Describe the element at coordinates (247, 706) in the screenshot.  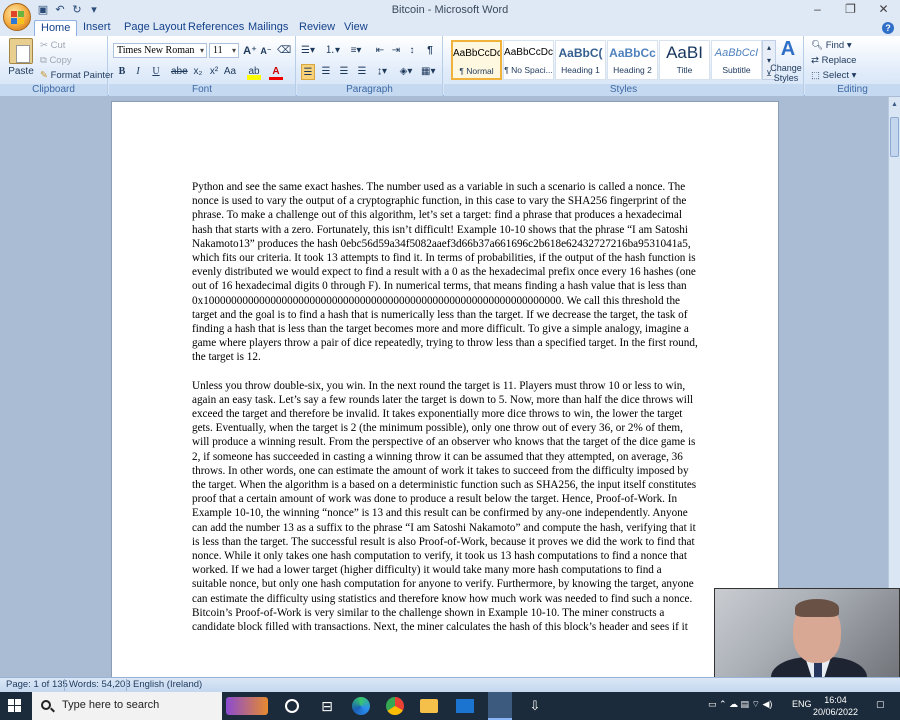
I see `butterfly-icon` at that location.